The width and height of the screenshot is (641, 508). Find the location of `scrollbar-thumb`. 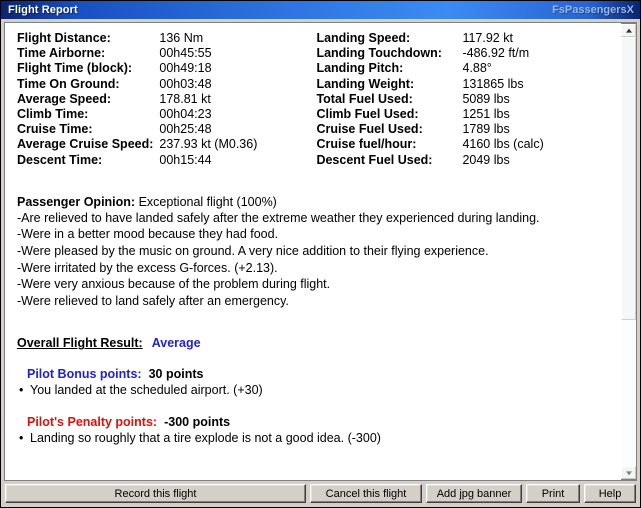

scrollbar-thumb is located at coordinates (628, 179).